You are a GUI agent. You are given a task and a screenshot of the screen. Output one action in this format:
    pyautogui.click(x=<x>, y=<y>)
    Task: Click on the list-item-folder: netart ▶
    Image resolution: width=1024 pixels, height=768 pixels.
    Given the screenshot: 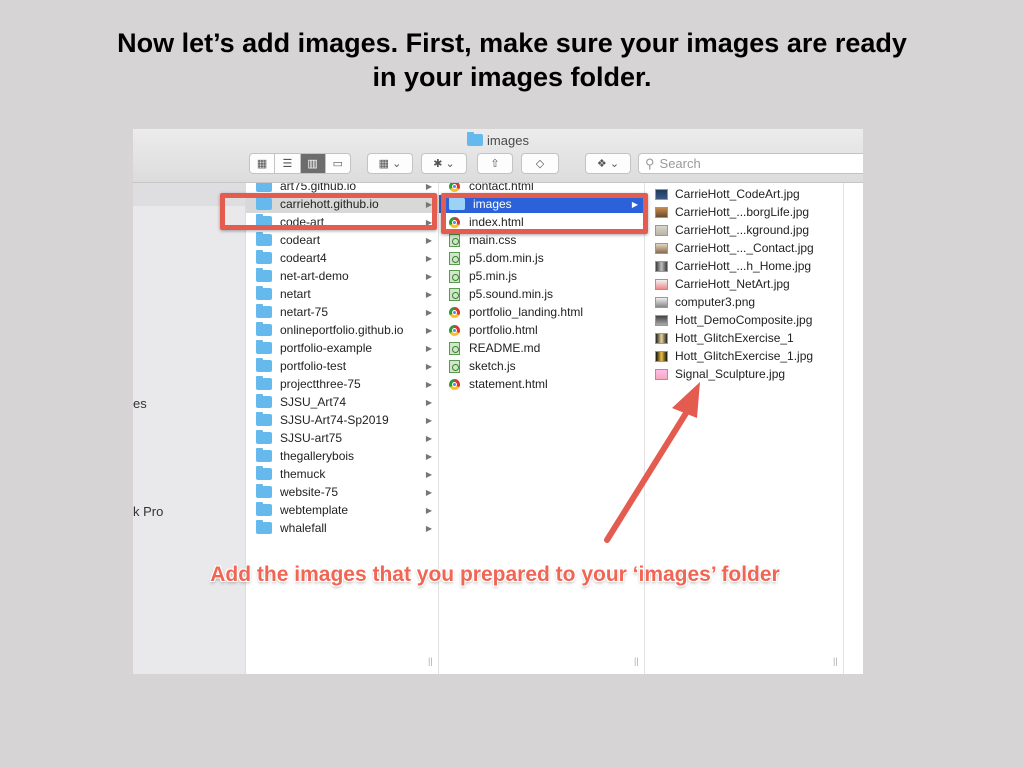 What is the action you would take?
    pyautogui.click(x=342, y=294)
    